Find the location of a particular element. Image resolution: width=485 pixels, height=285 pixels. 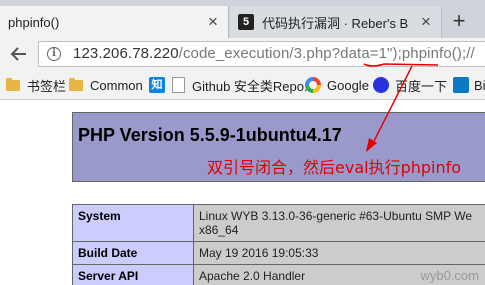

row-value: May 19 2016 19:05:33 is located at coordinates (339, 253).